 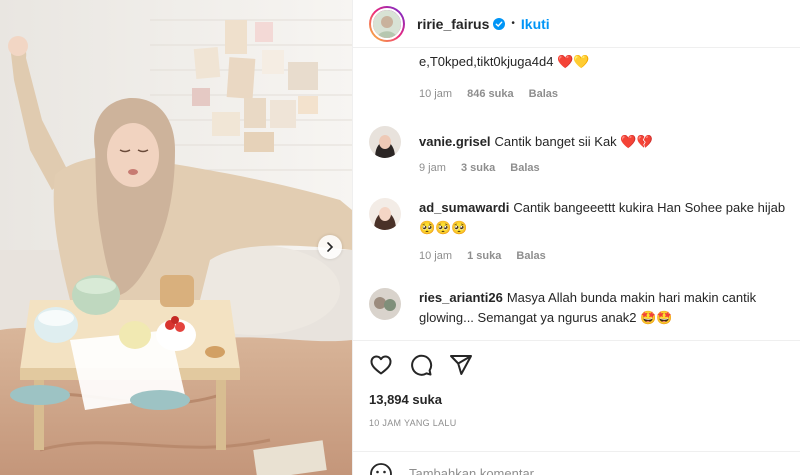 I want to click on comment-text: e,T0kped,tikt0kjuga4d4 ❤️💛, so click(x=604, y=62).